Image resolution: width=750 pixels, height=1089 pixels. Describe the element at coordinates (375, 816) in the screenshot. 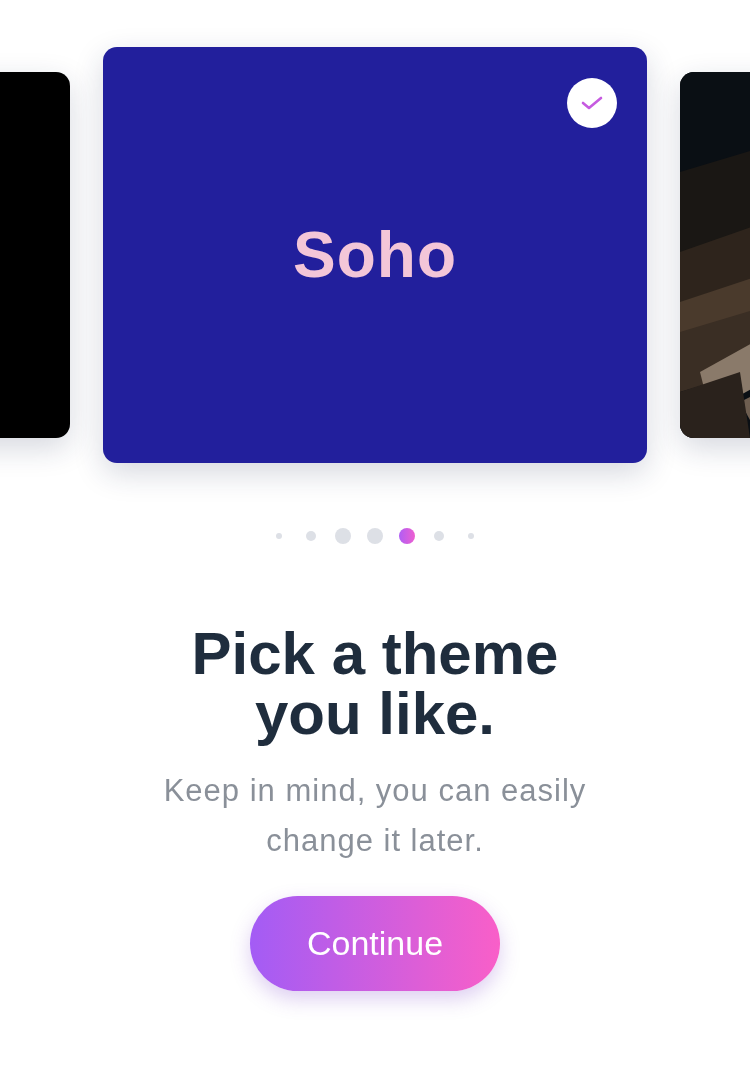

I see `subtitle: Keep in mind, you can easily change it later.` at that location.